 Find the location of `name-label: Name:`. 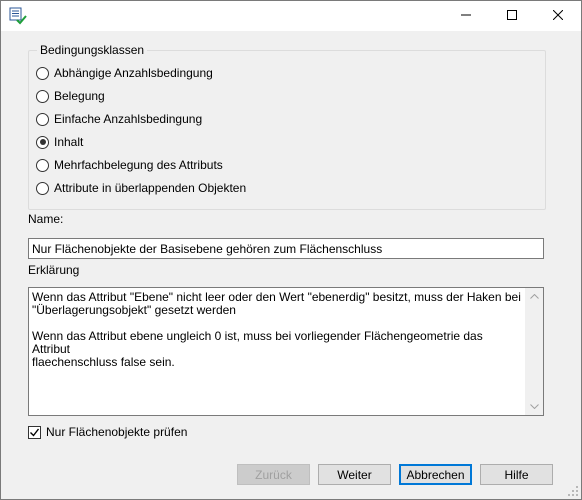

name-label: Name: is located at coordinates (46, 219).